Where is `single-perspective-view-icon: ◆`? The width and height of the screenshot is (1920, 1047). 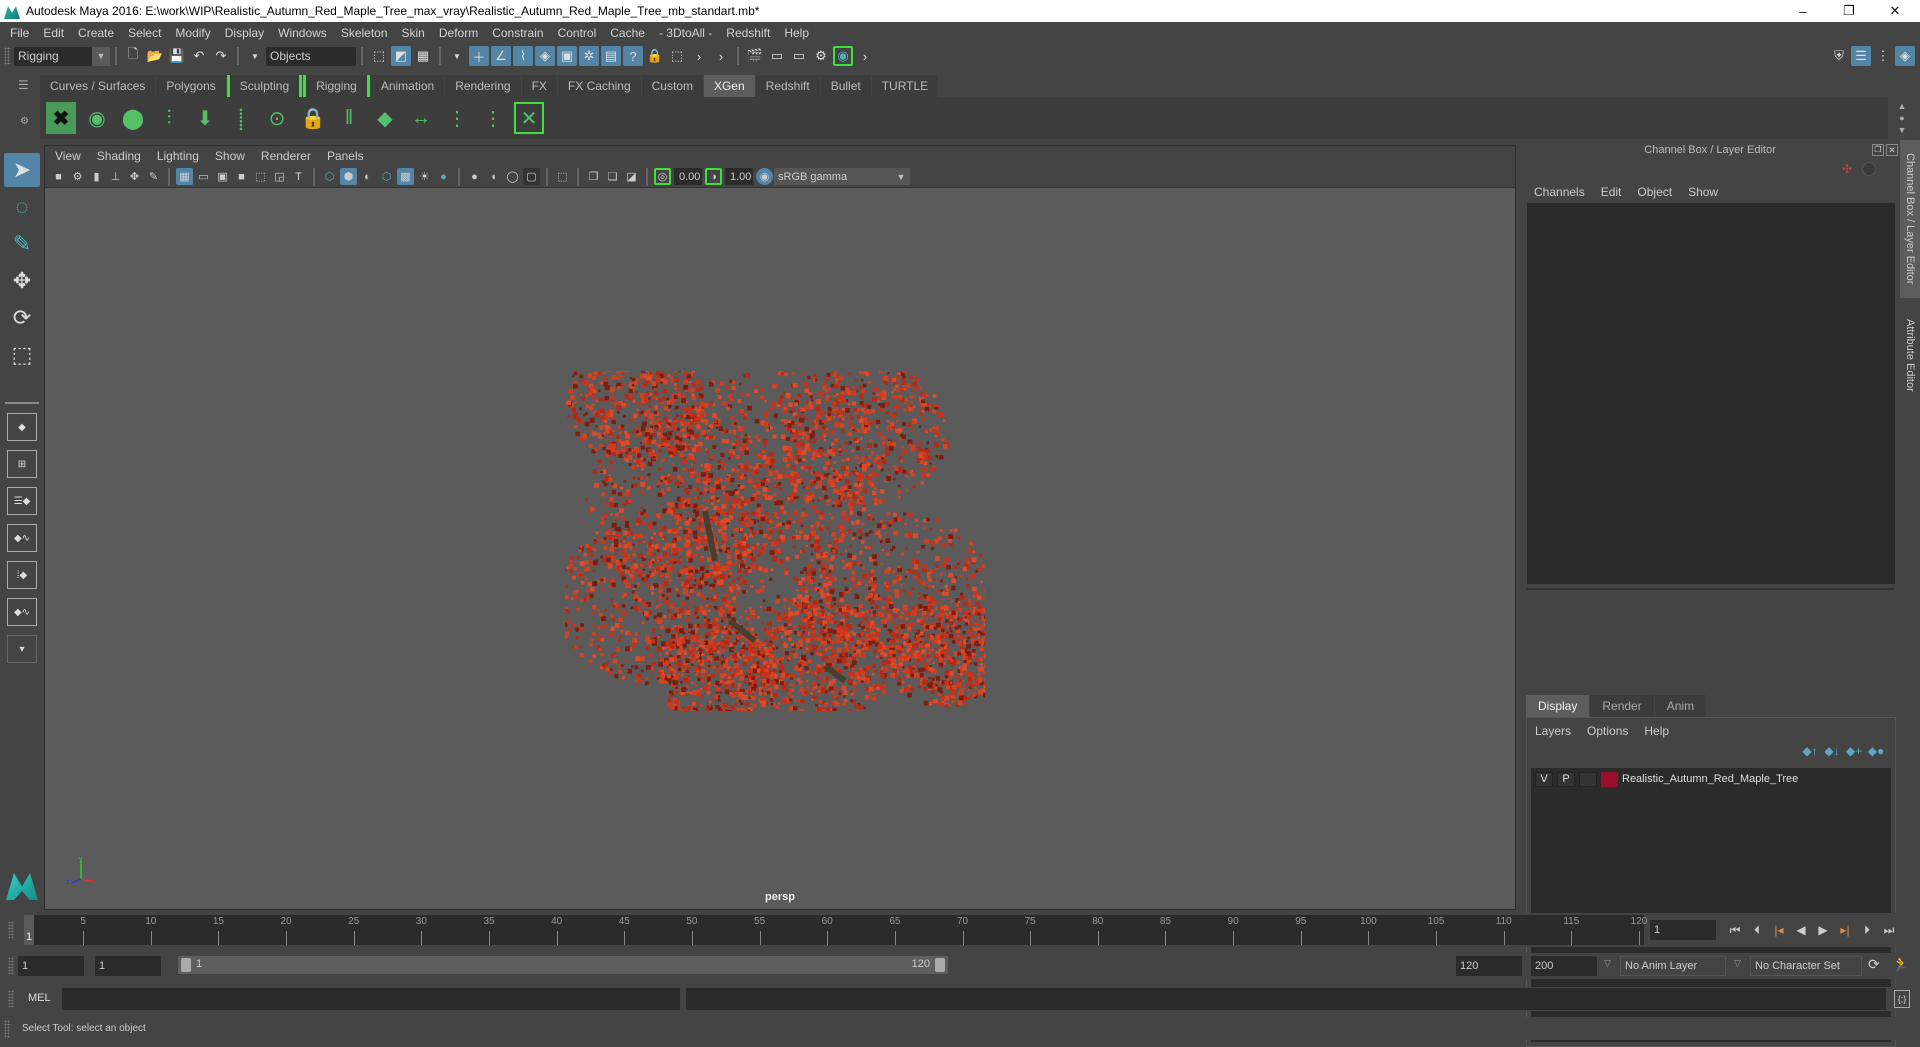 single-perspective-view-icon: ◆ is located at coordinates (22, 427).